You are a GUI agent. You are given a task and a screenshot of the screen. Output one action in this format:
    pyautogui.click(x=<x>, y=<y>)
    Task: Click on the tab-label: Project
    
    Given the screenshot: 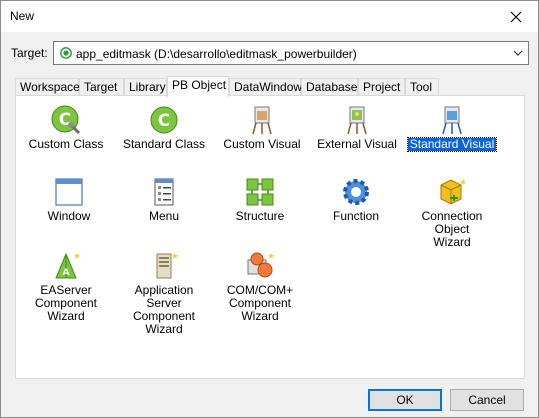 What is the action you would take?
    pyautogui.click(x=382, y=87)
    